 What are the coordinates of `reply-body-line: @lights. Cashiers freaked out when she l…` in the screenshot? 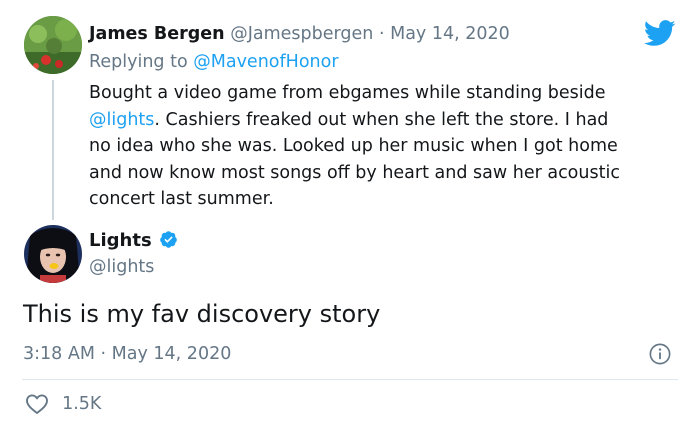 It's located at (389, 120).